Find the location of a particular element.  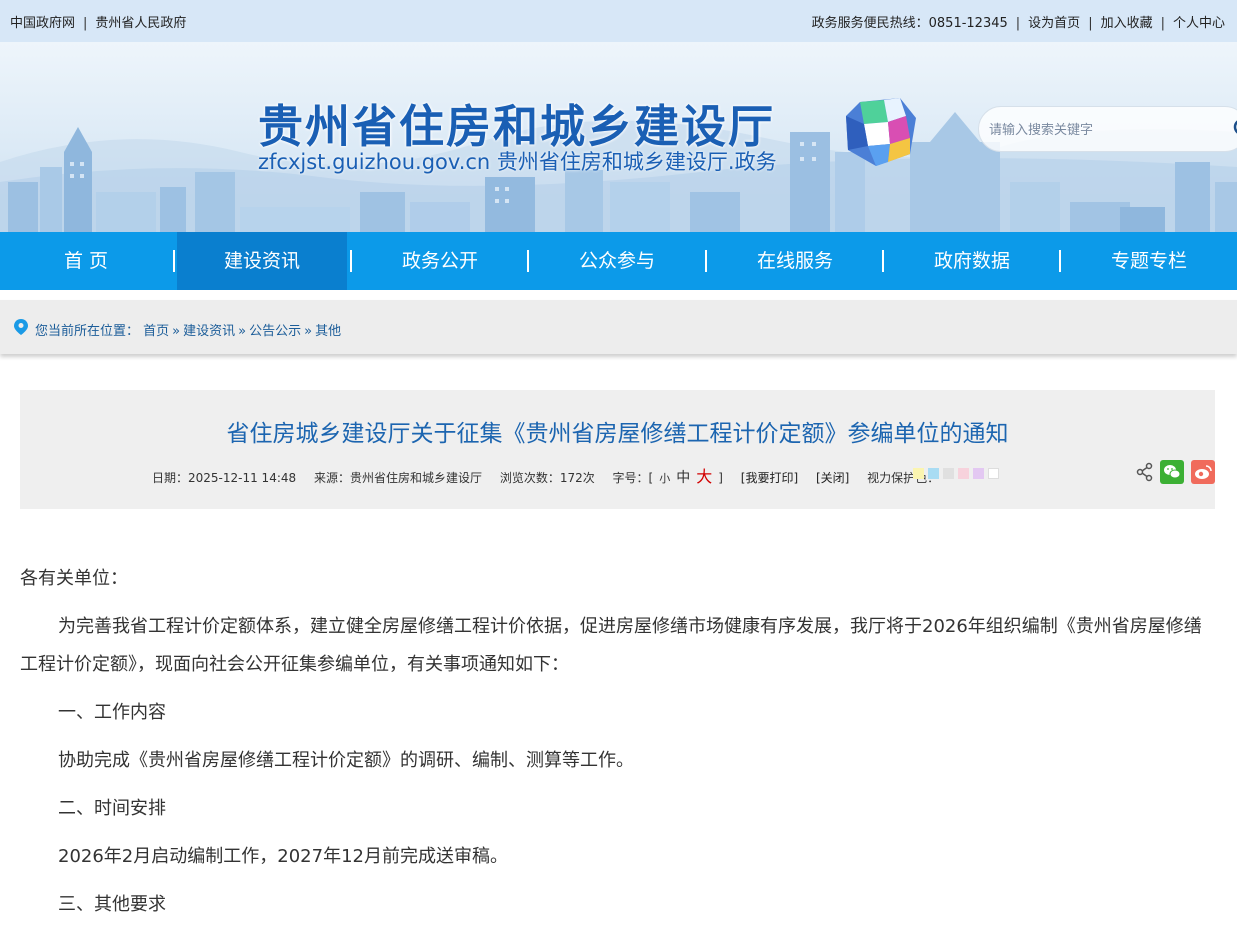

breadcrumb-home: 首页 is located at coordinates (156, 331).